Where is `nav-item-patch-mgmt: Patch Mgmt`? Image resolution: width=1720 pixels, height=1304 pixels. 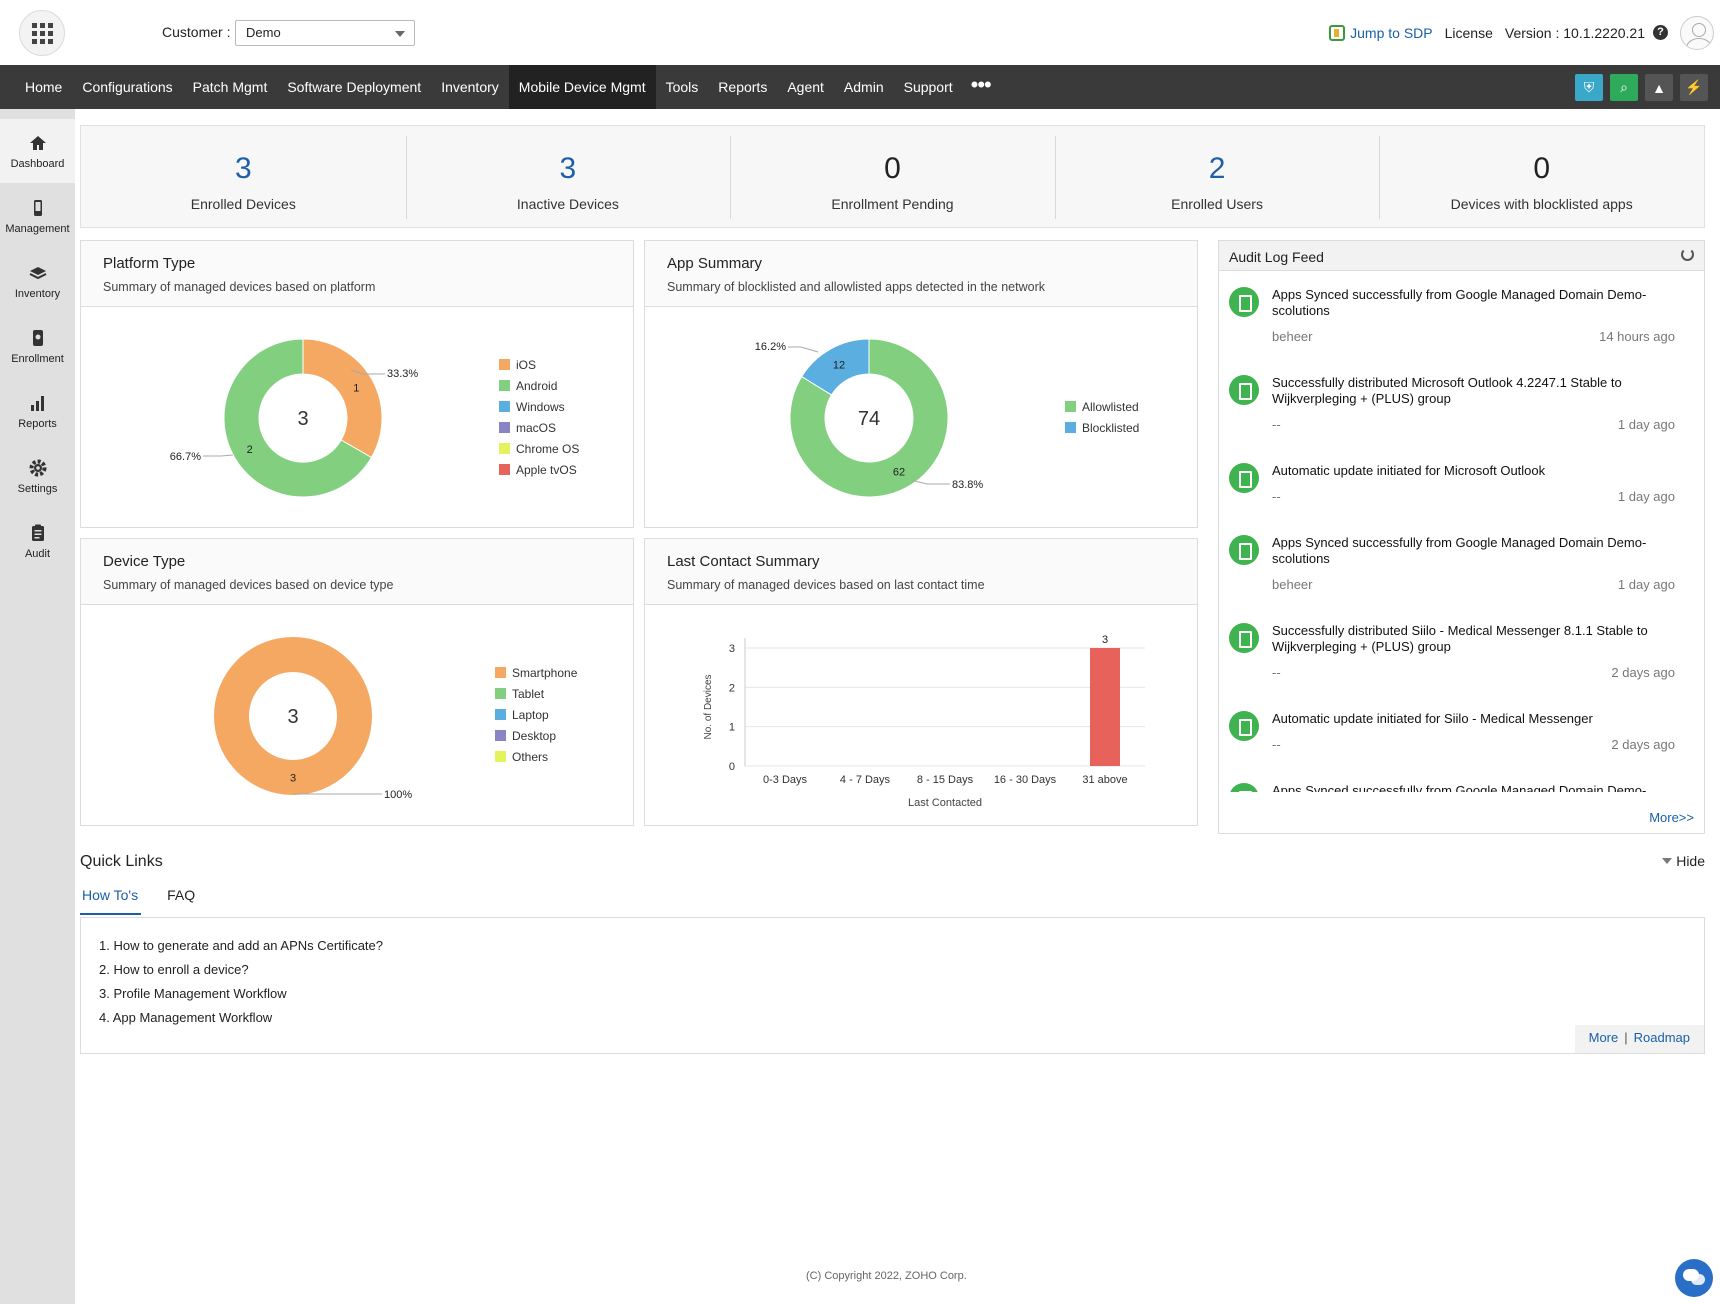 nav-item-patch-mgmt: Patch Mgmt is located at coordinates (230, 87).